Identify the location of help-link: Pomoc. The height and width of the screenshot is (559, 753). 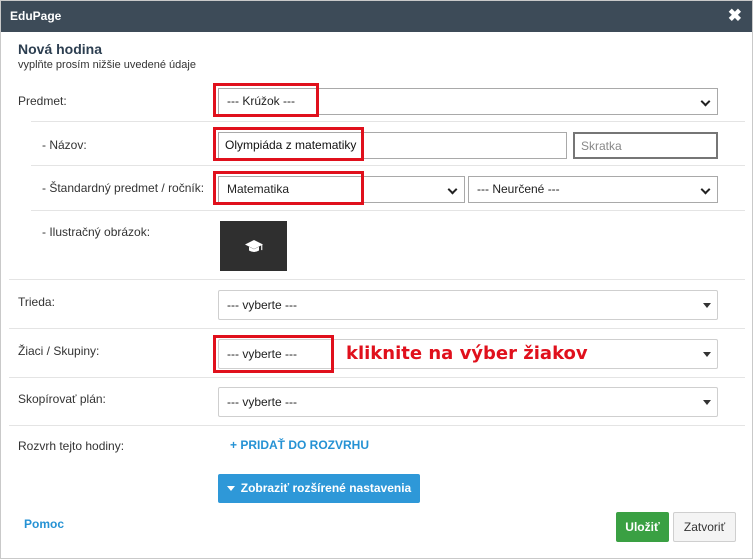
(44, 524).